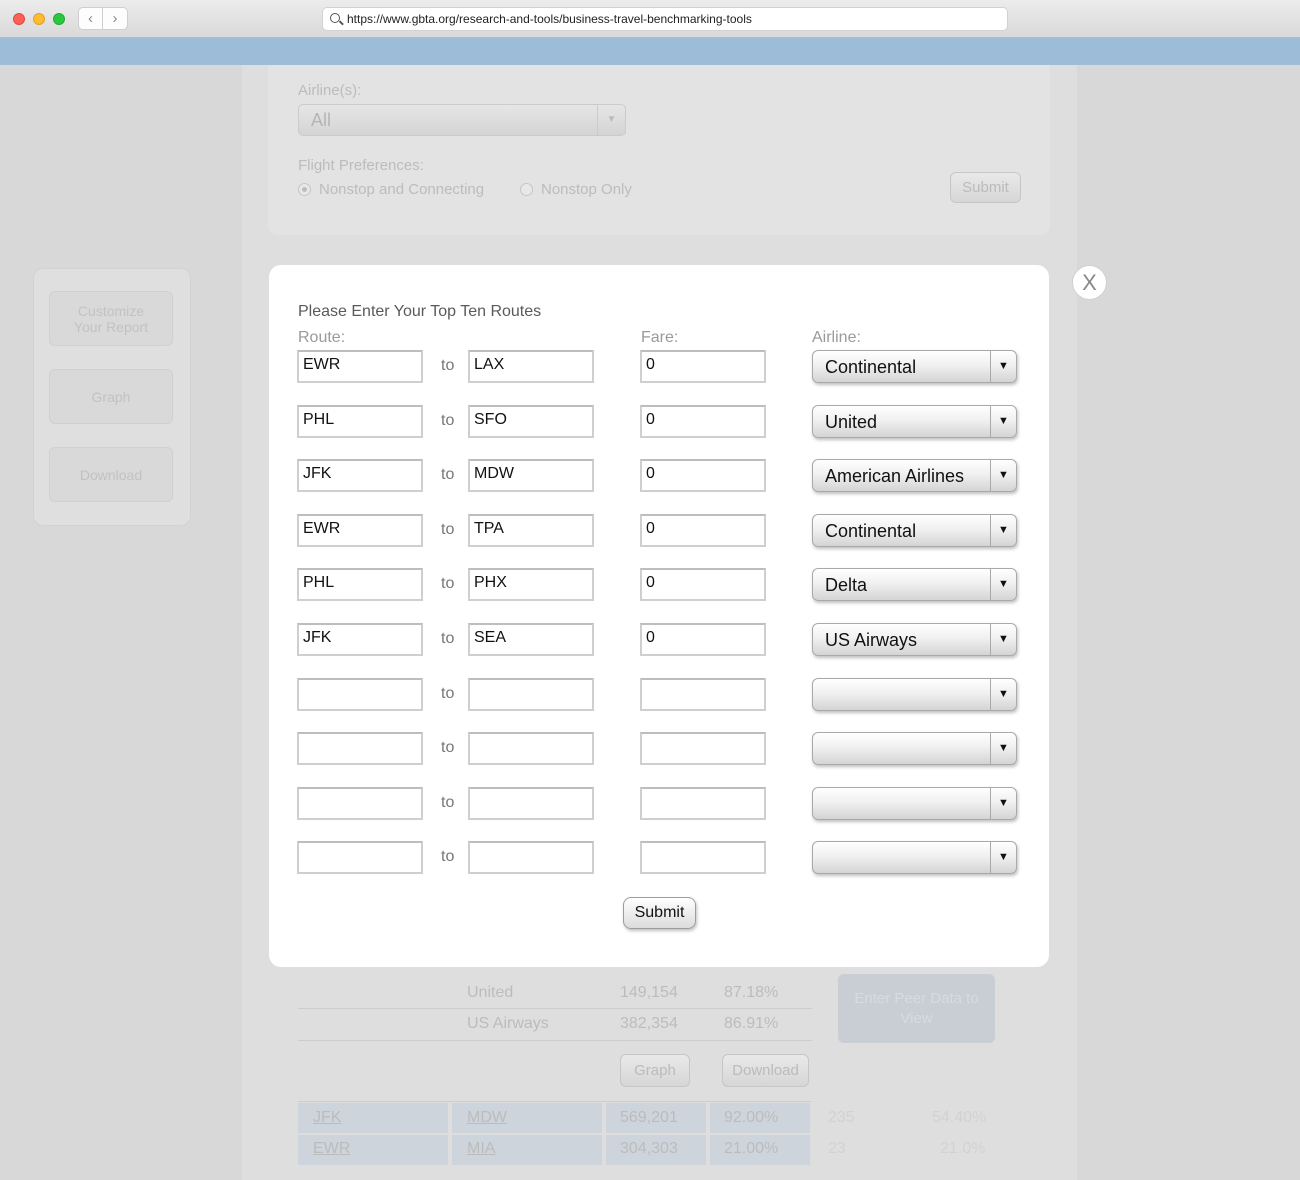 This screenshot has width=1300, height=1180. Describe the element at coordinates (531, 530) in the screenshot. I see `route-destination-field: TPA` at that location.